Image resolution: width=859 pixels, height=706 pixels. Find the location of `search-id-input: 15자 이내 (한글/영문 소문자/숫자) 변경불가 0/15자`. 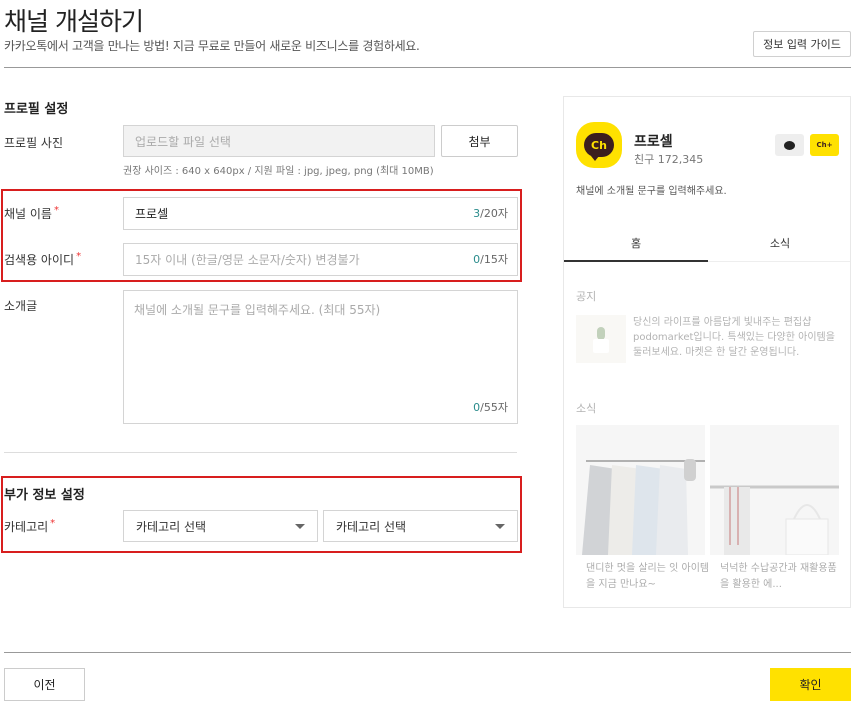

search-id-input: 15자 이내 (한글/영문 소문자/숫자) 변경불가 0/15자 is located at coordinates (320, 259).